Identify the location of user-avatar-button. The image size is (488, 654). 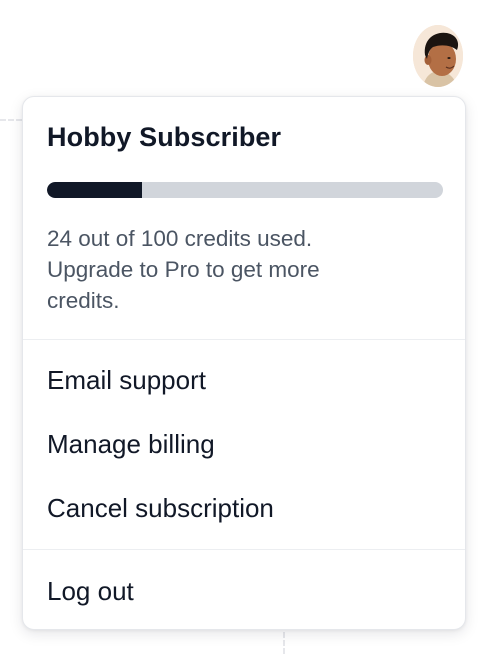
(438, 56).